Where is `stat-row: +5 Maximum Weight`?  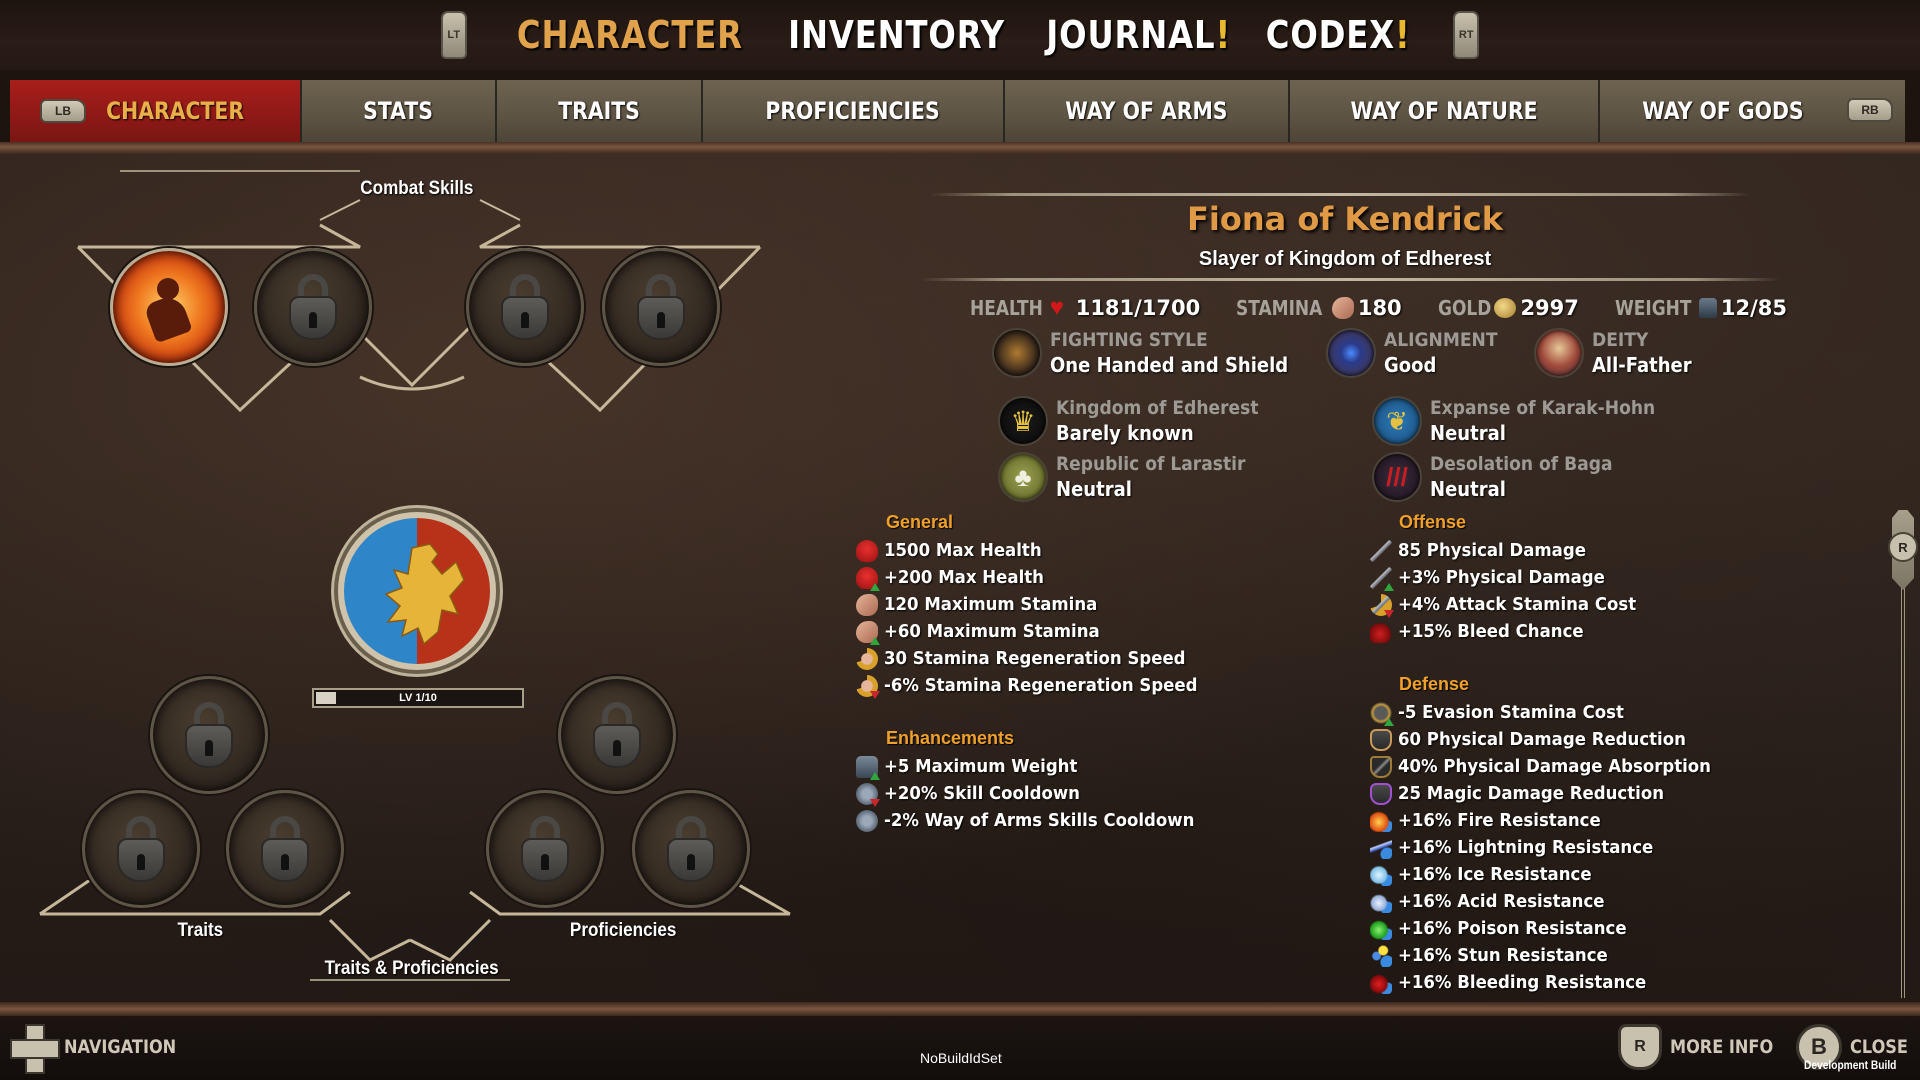
stat-row: +5 Maximum Weight is located at coordinates (1038, 766).